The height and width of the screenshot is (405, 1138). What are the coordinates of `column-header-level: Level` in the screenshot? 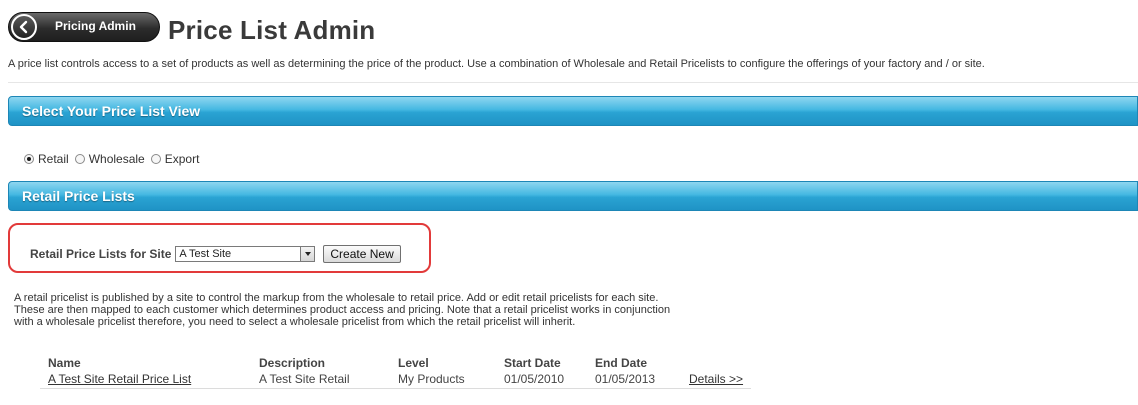 It's located at (413, 363).